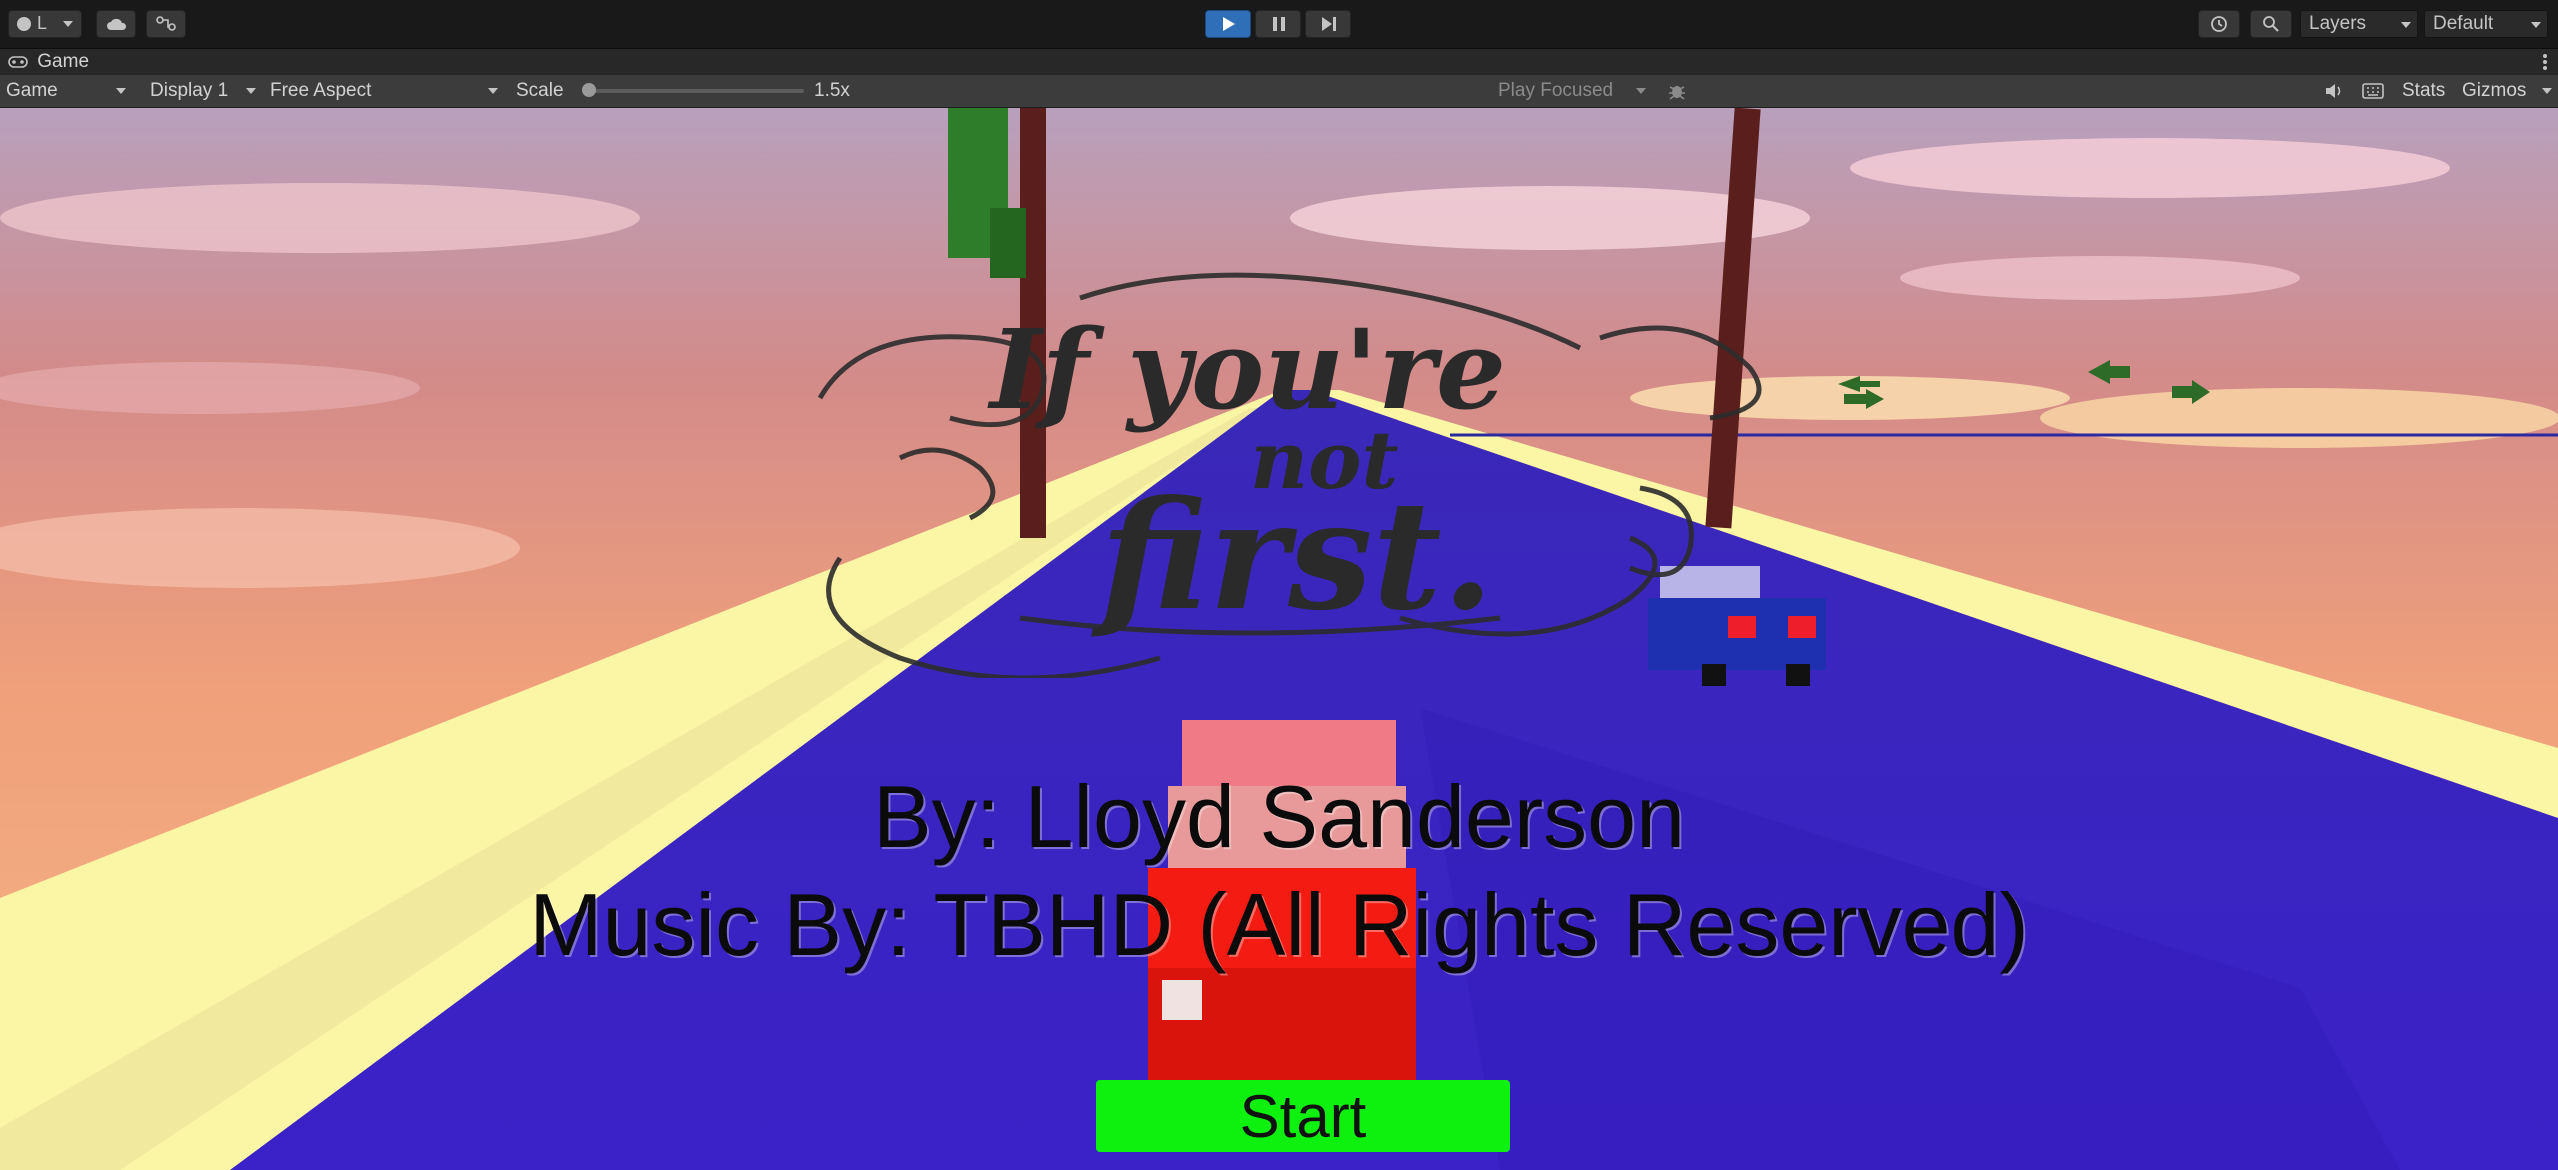  I want to click on gizmos-label: Gizmos, so click(2494, 90).